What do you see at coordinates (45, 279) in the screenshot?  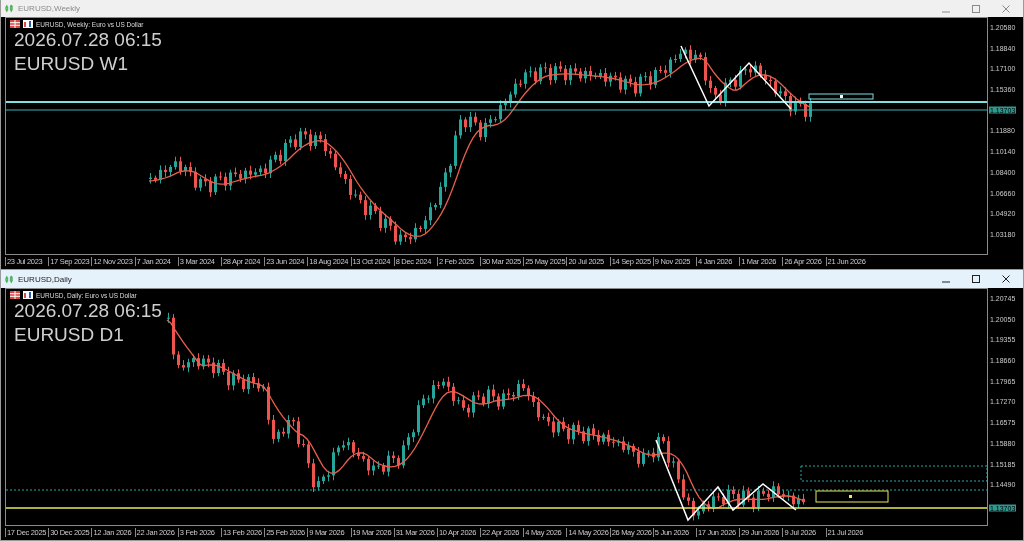 I see `window-title: EURUSD,Daily` at bounding box center [45, 279].